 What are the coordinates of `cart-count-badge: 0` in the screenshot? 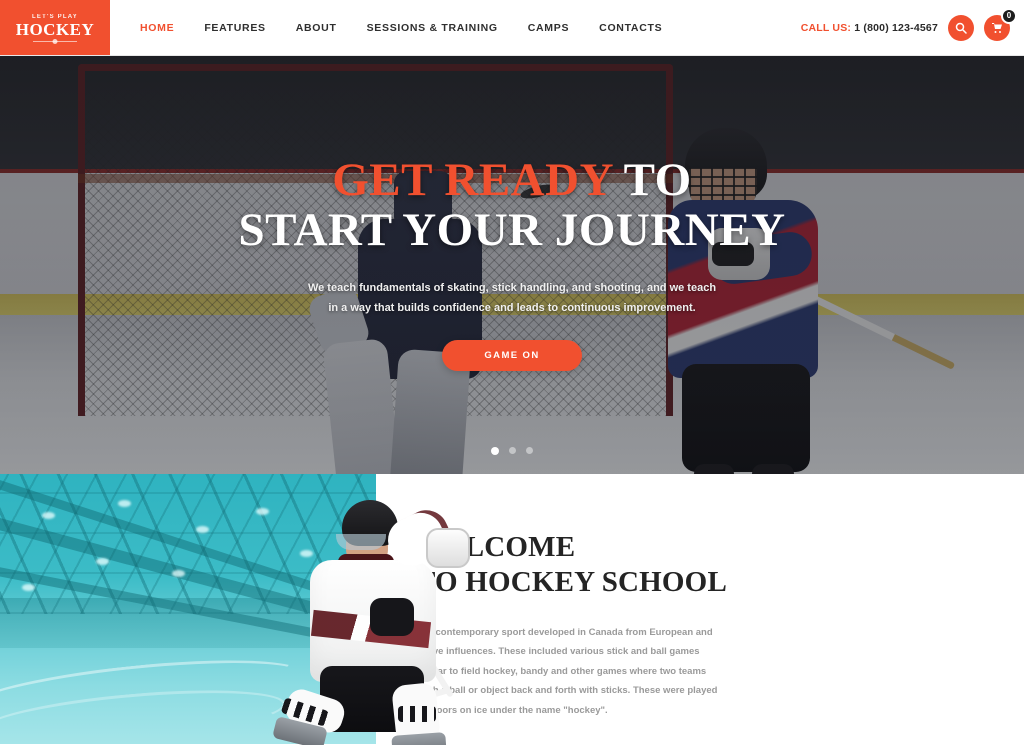 It's located at (1009, 15).